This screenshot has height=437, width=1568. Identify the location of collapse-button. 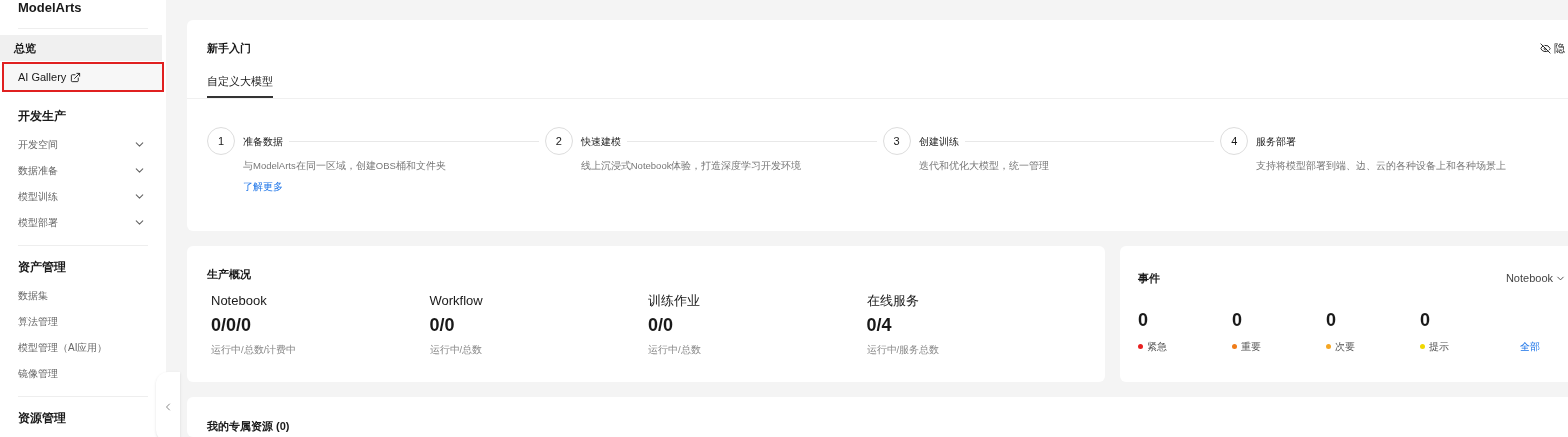
(168, 404).